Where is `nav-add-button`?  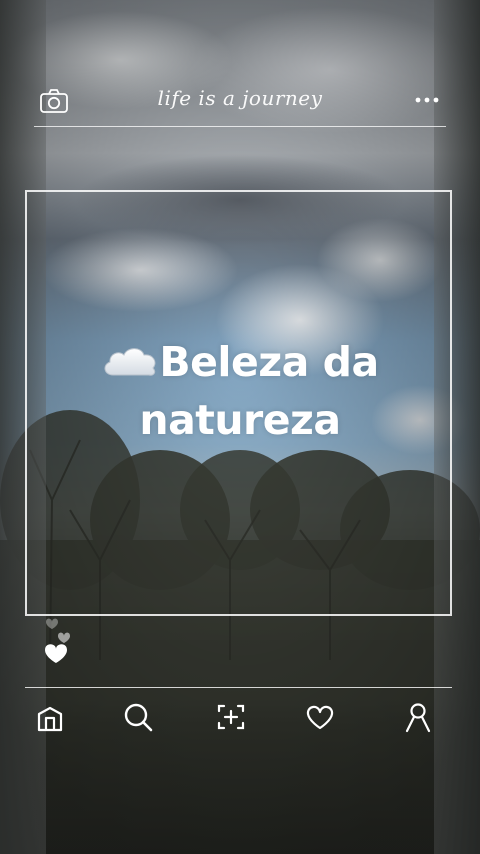 nav-add-button is located at coordinates (231, 717).